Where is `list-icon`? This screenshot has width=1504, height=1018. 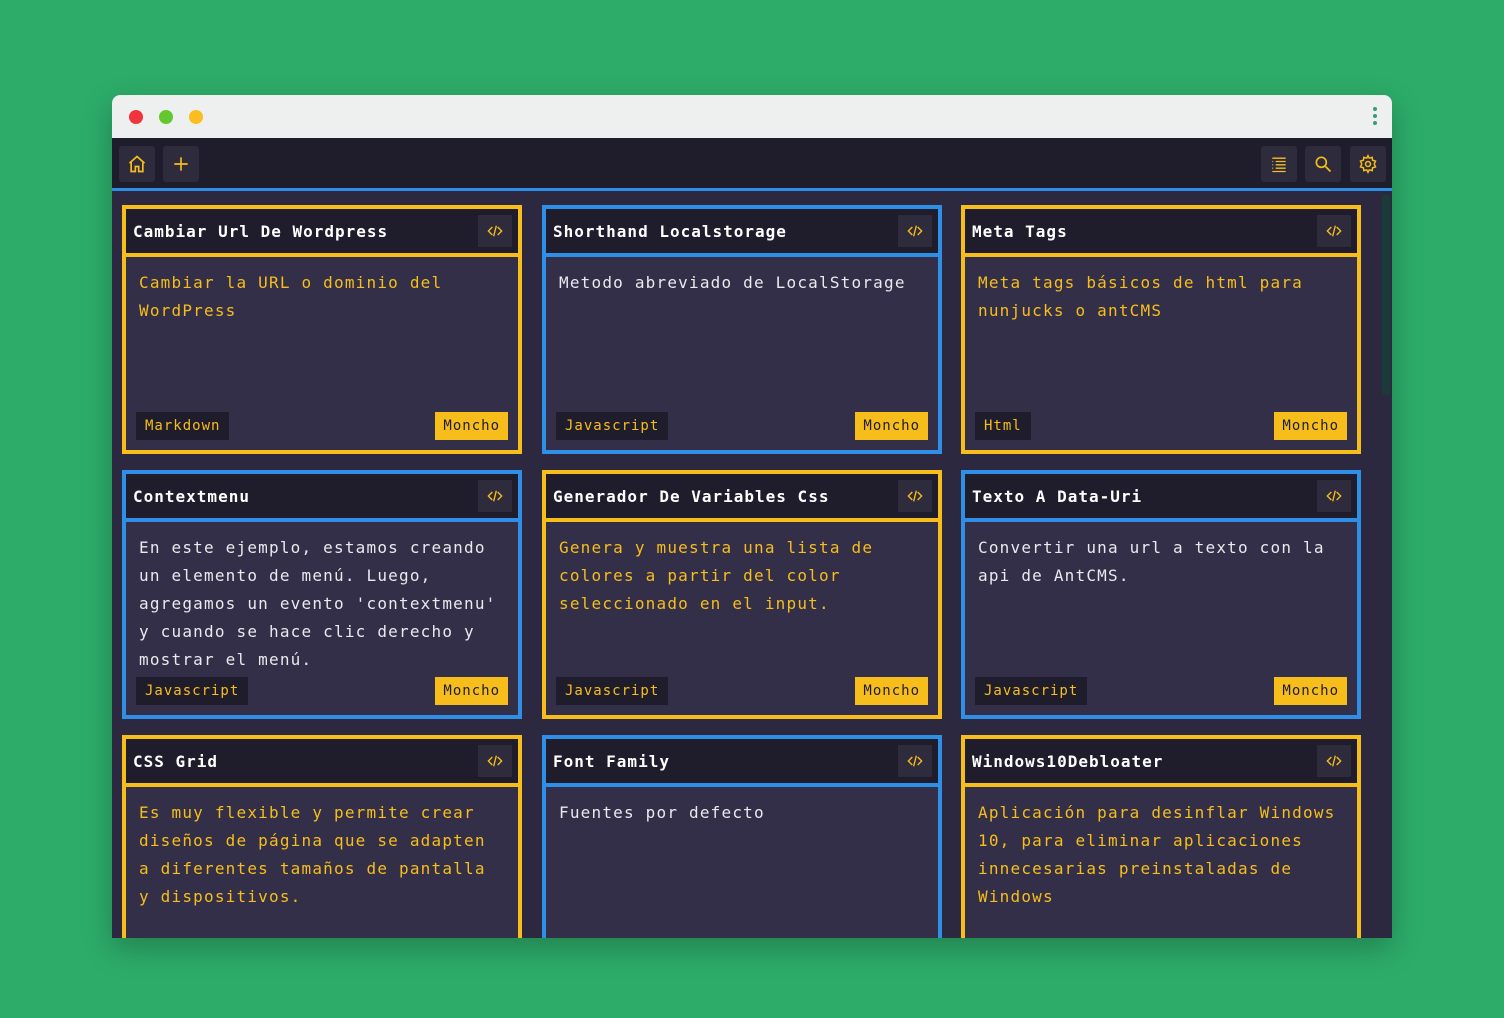
list-icon is located at coordinates (1279, 165).